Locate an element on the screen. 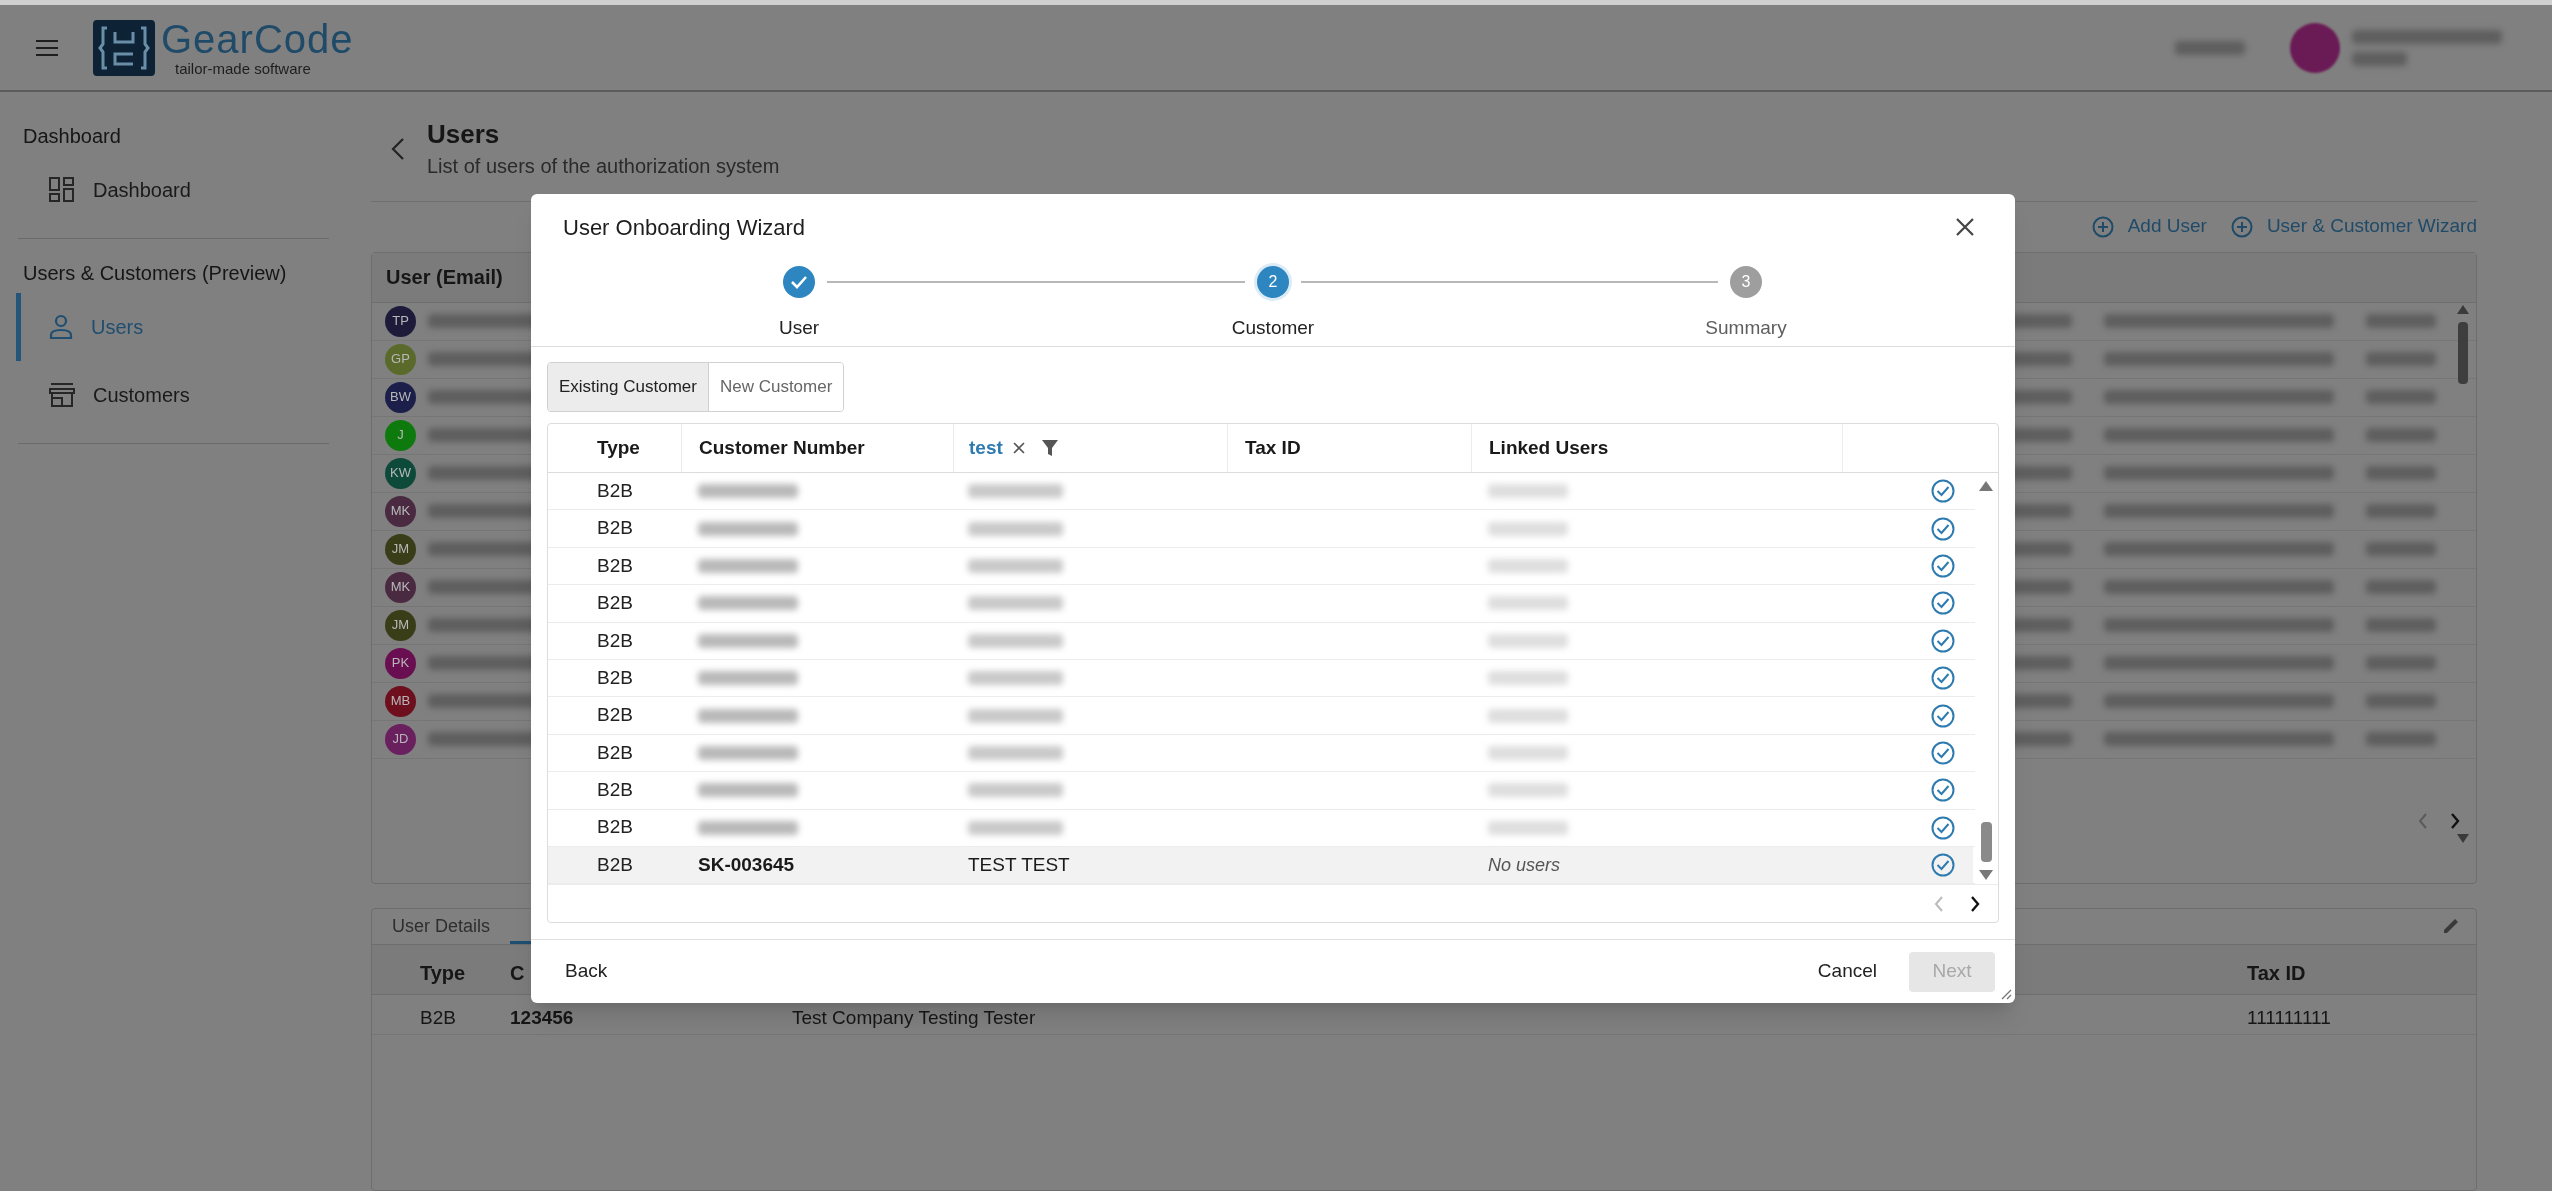  step-label: User is located at coordinates (799, 328).